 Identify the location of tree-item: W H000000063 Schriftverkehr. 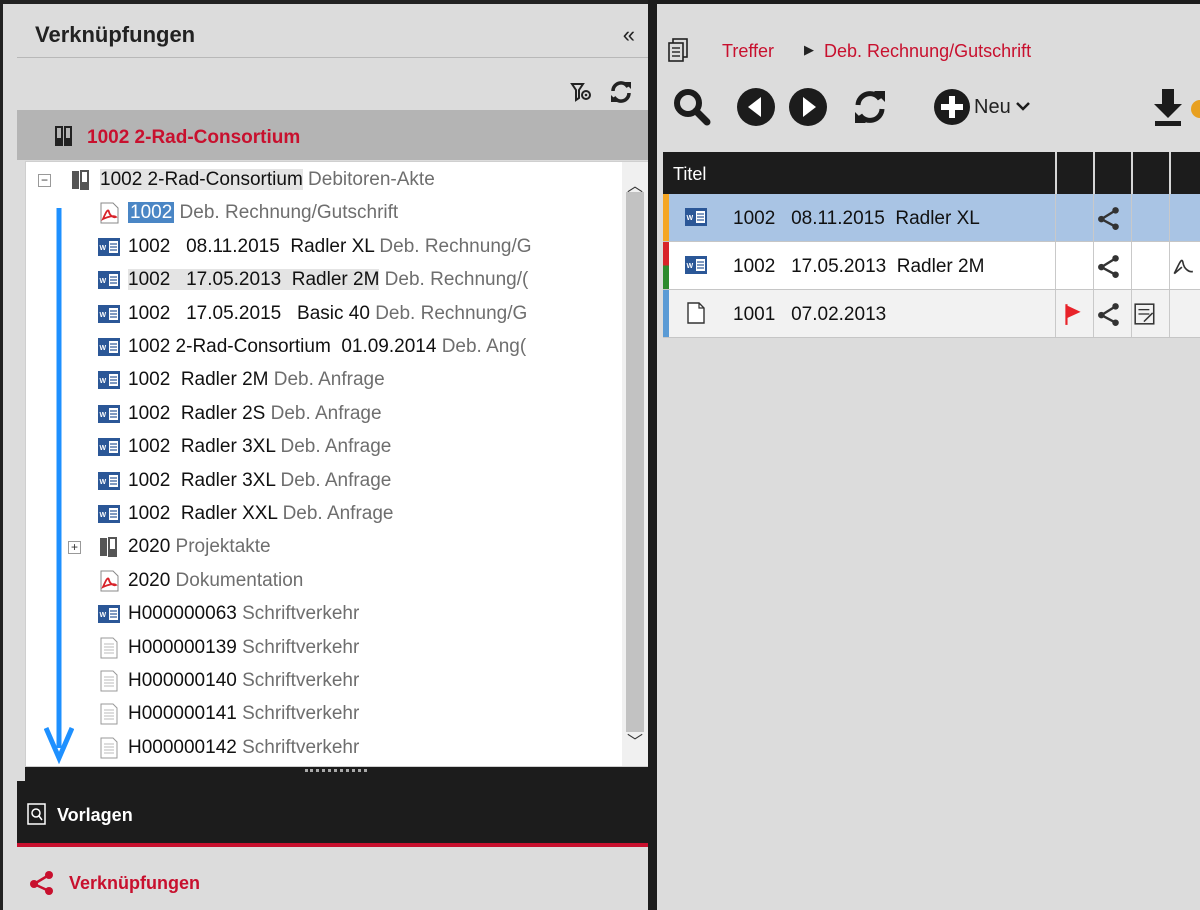
(325, 614).